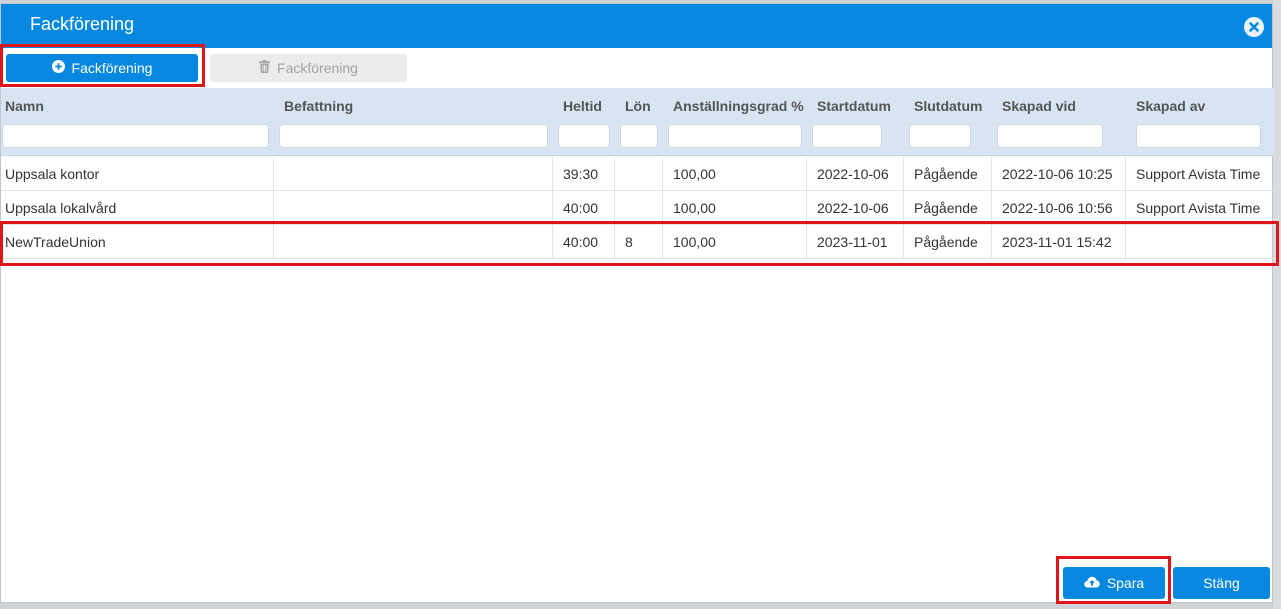 The image size is (1281, 609). I want to click on column-header-skapad-av: Skapad av, so click(1170, 106).